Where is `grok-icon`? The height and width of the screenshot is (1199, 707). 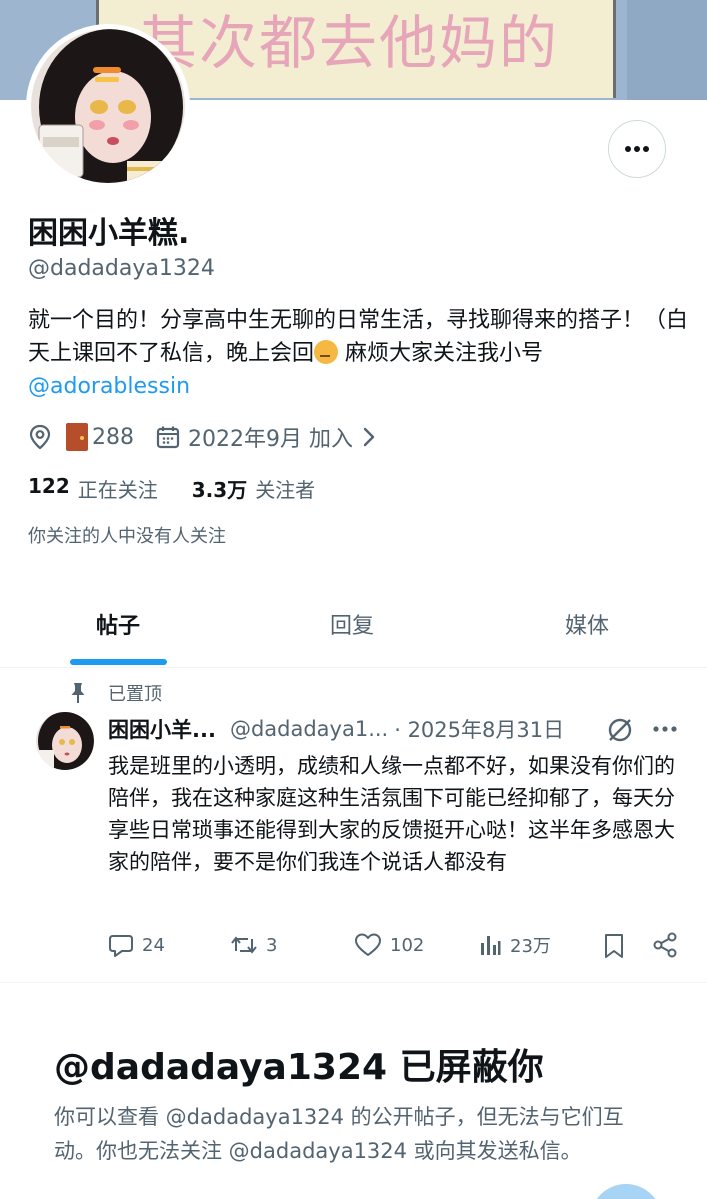 grok-icon is located at coordinates (620, 730).